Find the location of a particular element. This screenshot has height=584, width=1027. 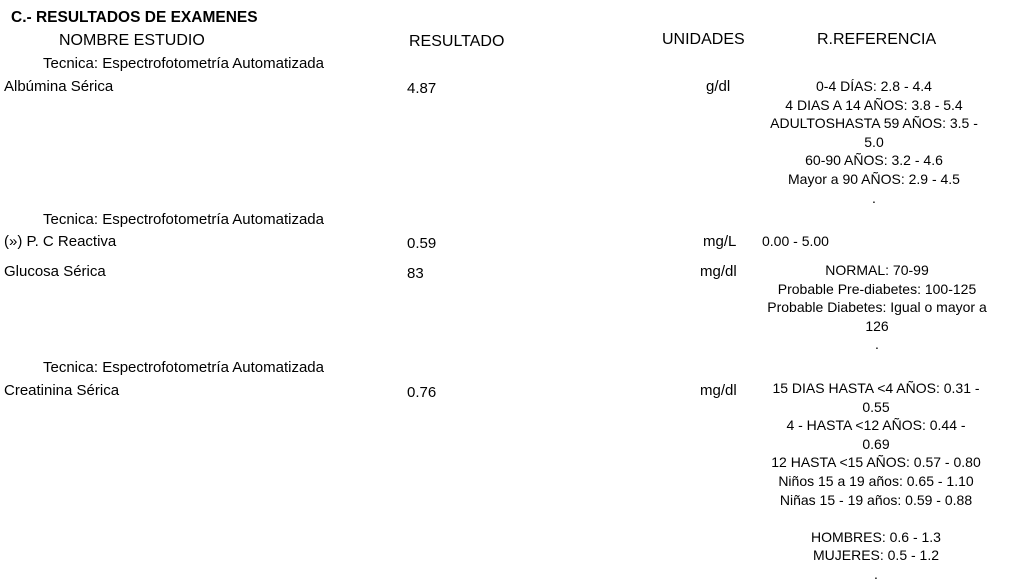

reference-line: 12 HASTA <15 AÑOS: 0.57 - 0.80 is located at coordinates (876, 462).